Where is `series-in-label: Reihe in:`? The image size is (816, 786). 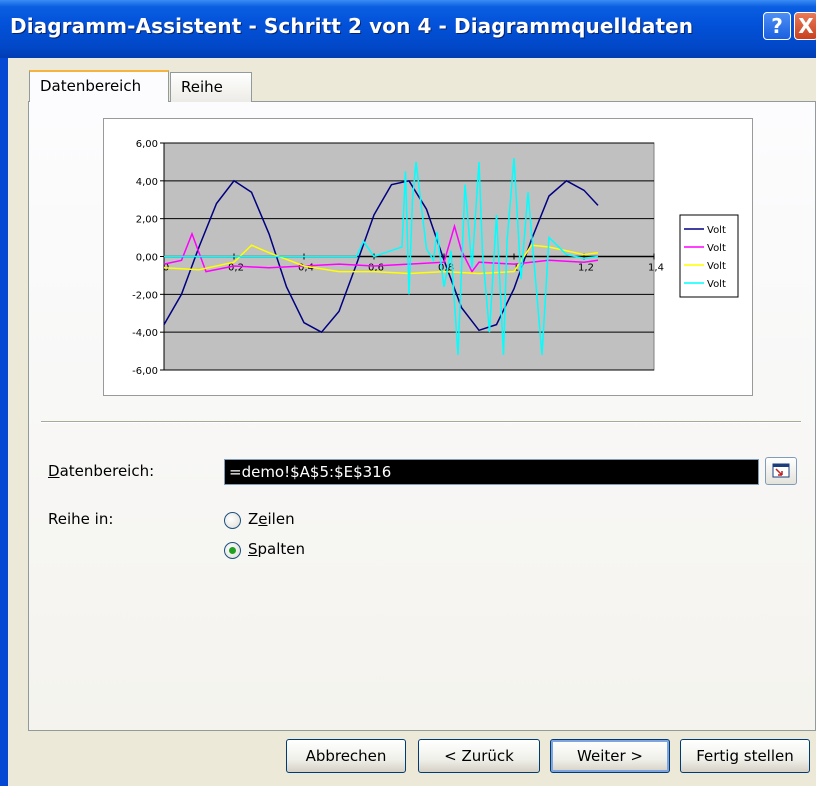 series-in-label: Reihe in: is located at coordinates (81, 519).